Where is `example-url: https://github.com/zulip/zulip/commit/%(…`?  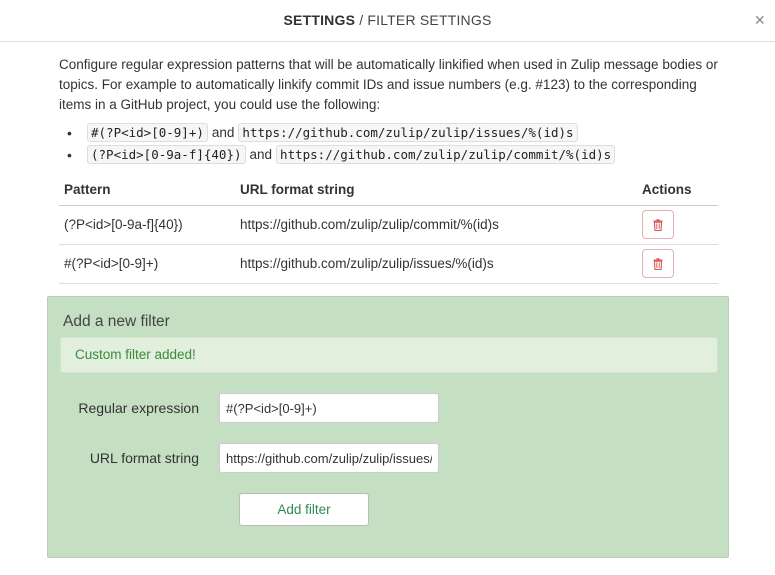
example-url: https://github.com/zulip/zulip/commit/%(… is located at coordinates (446, 154).